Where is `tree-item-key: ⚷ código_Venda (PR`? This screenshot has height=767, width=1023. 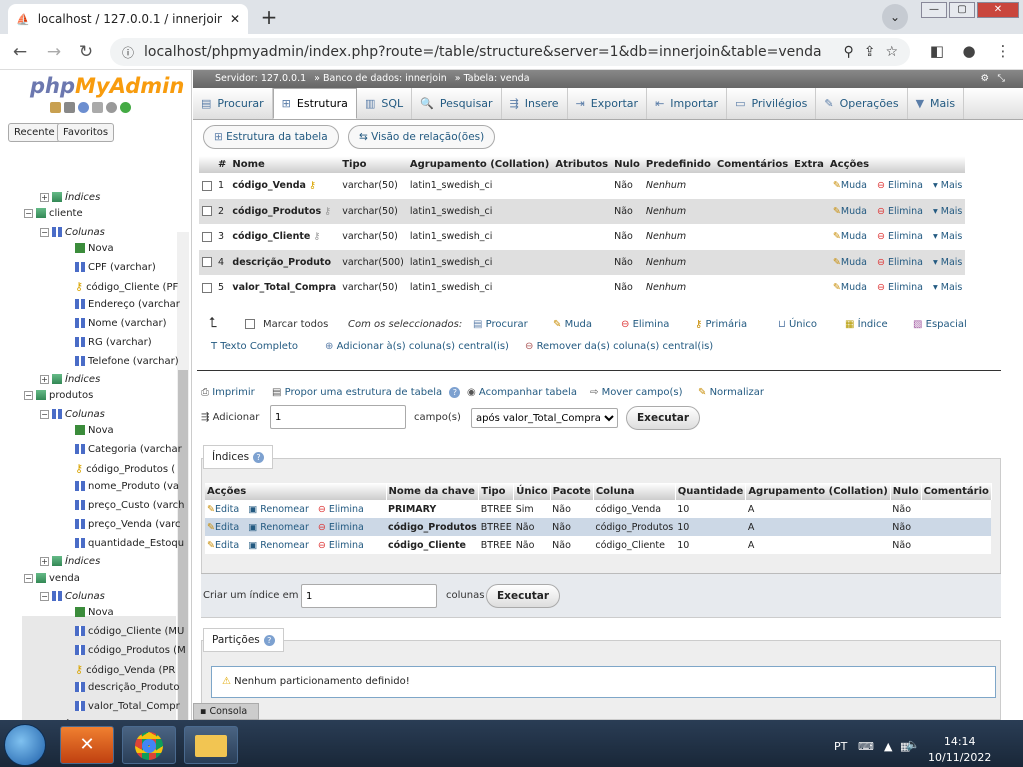
tree-item-key: ⚷ código_Venda (PR is located at coordinates (123, 670).